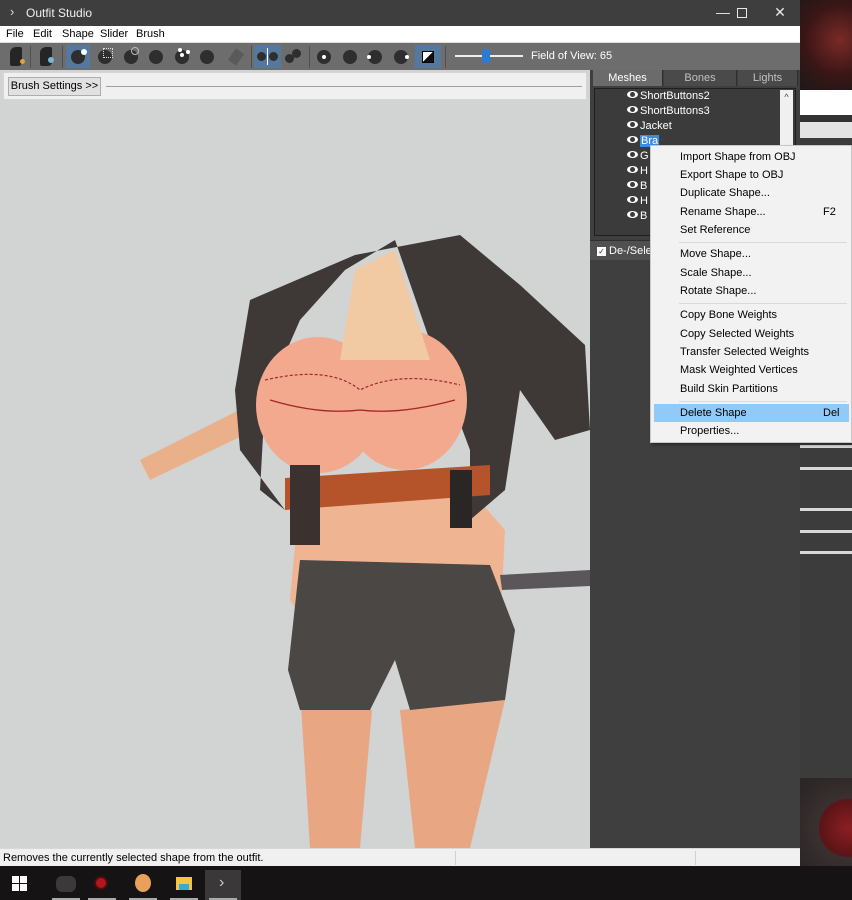  What do you see at coordinates (400, 13) in the screenshot?
I see `title-bar: › Outfit Studio — ✕` at bounding box center [400, 13].